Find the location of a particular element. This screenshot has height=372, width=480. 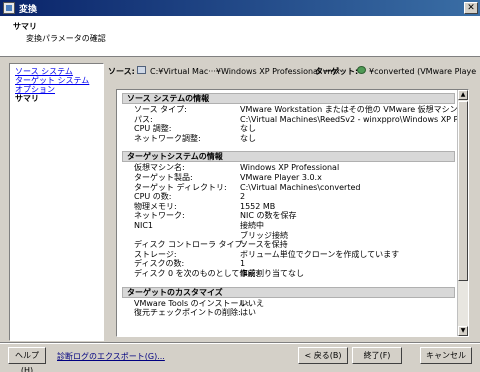

summary-row: ブリッジ接続 is located at coordinates (288, 236).